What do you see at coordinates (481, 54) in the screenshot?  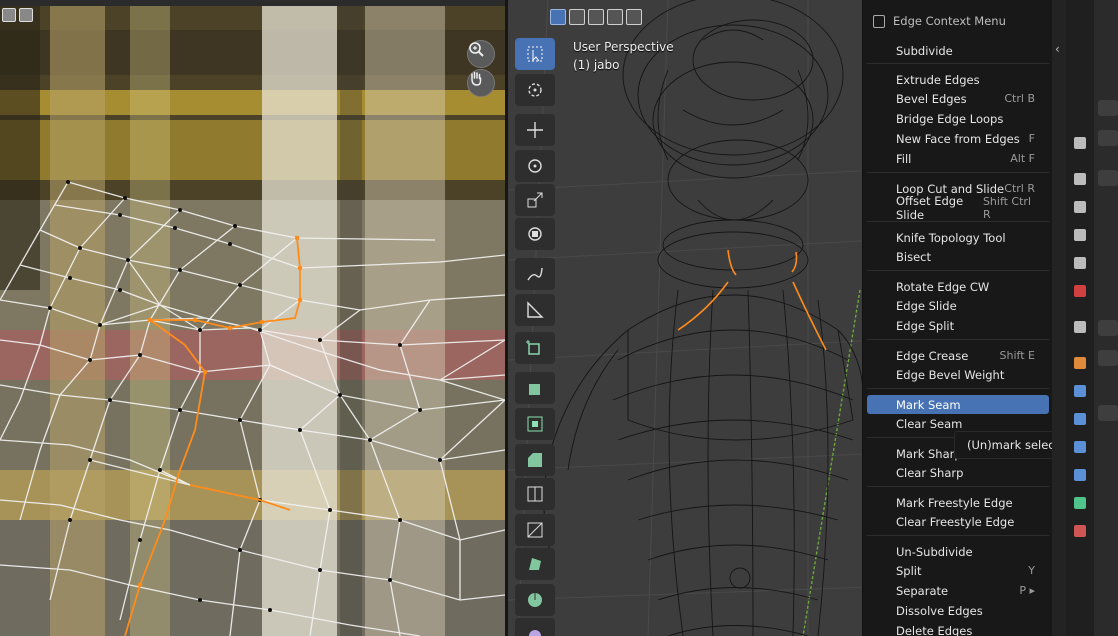 I see `zoom-icon` at bounding box center [481, 54].